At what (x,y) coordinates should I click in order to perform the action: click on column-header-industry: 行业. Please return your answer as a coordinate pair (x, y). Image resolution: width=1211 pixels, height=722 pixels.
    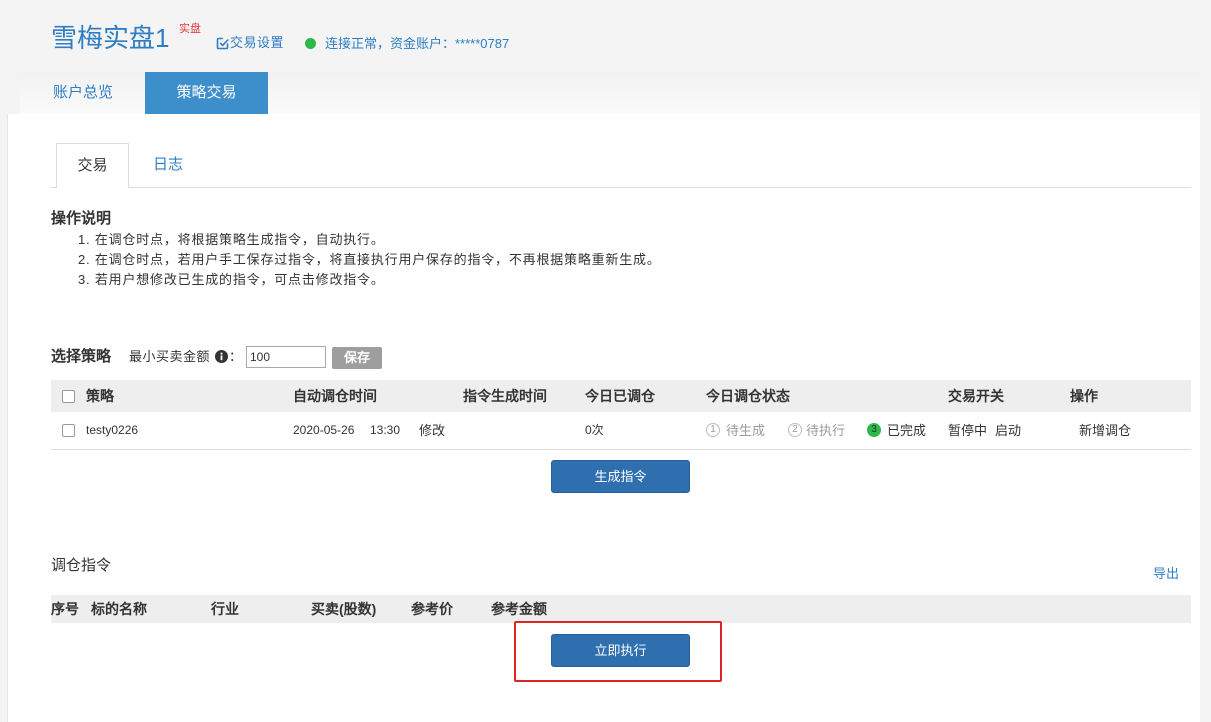
    Looking at the image, I should click on (225, 609).